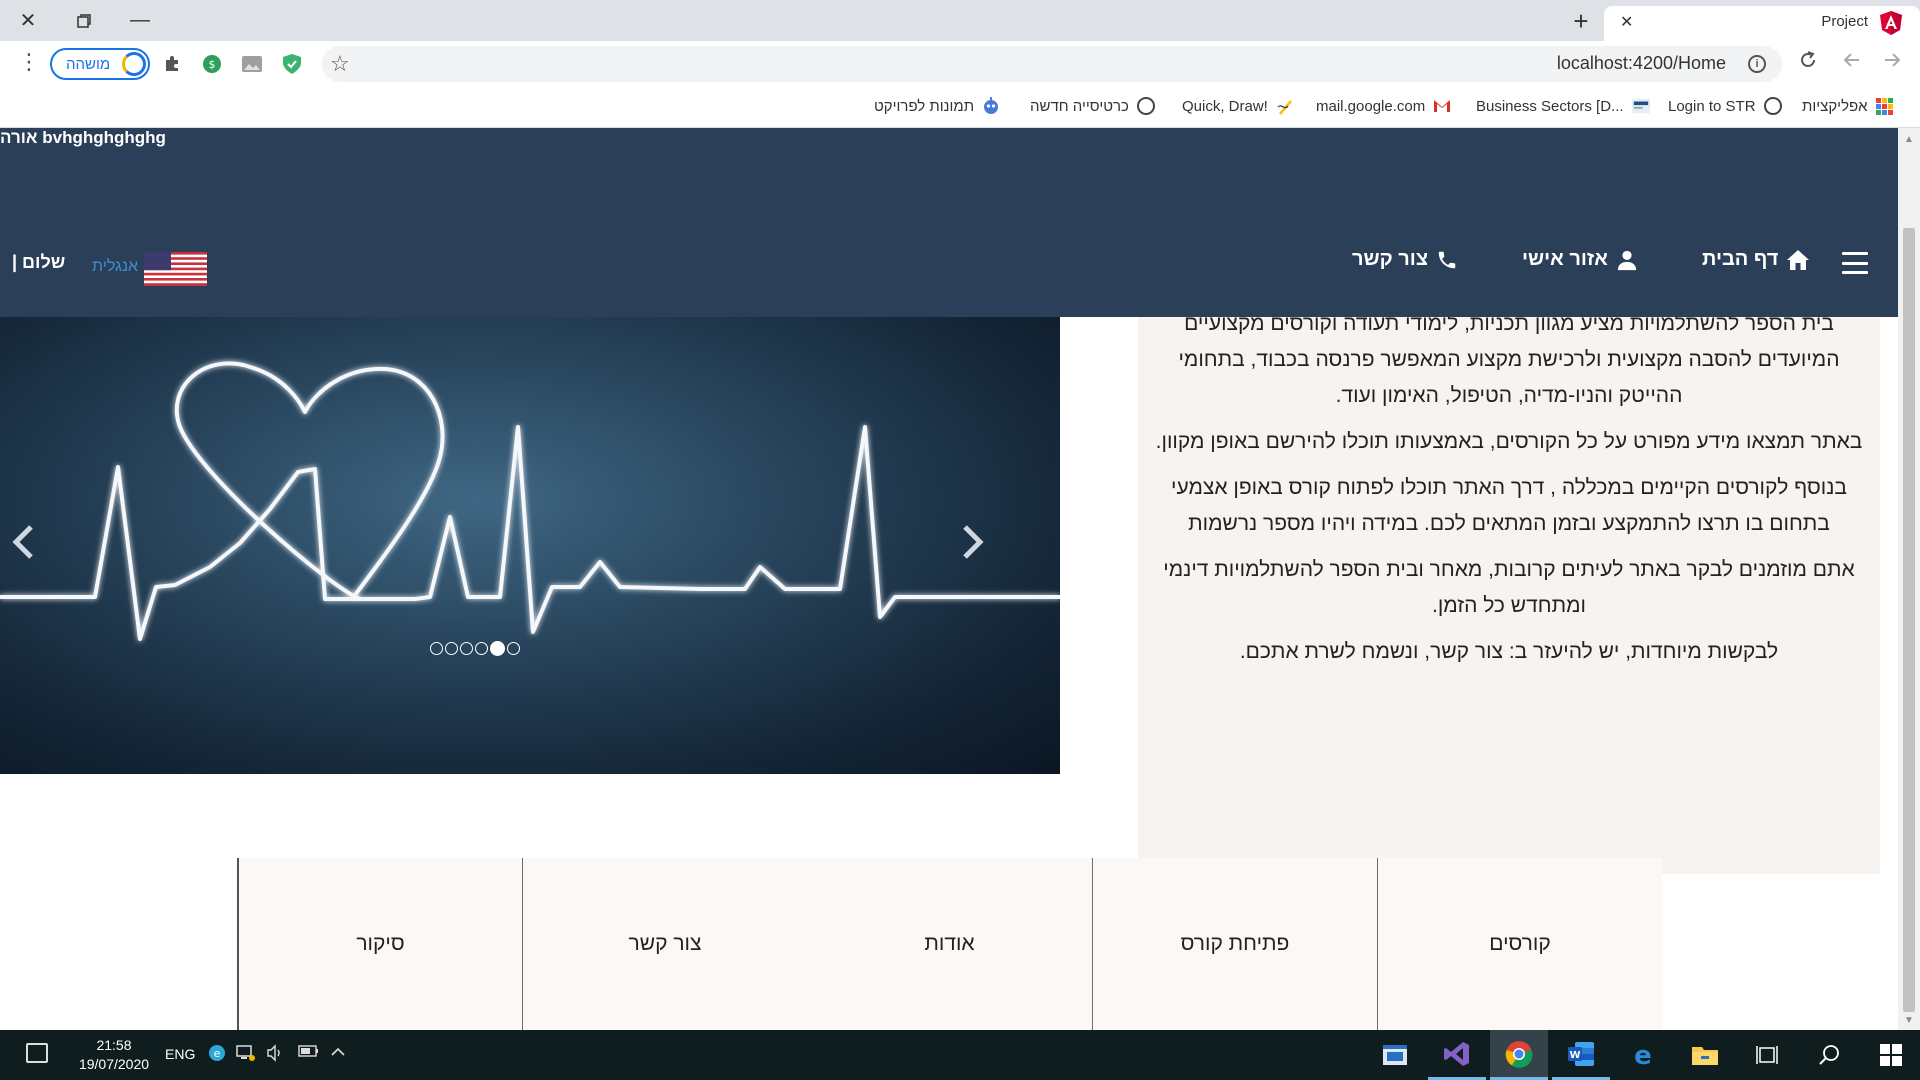  I want to click on footer-link-about: אודות, so click(949, 944).